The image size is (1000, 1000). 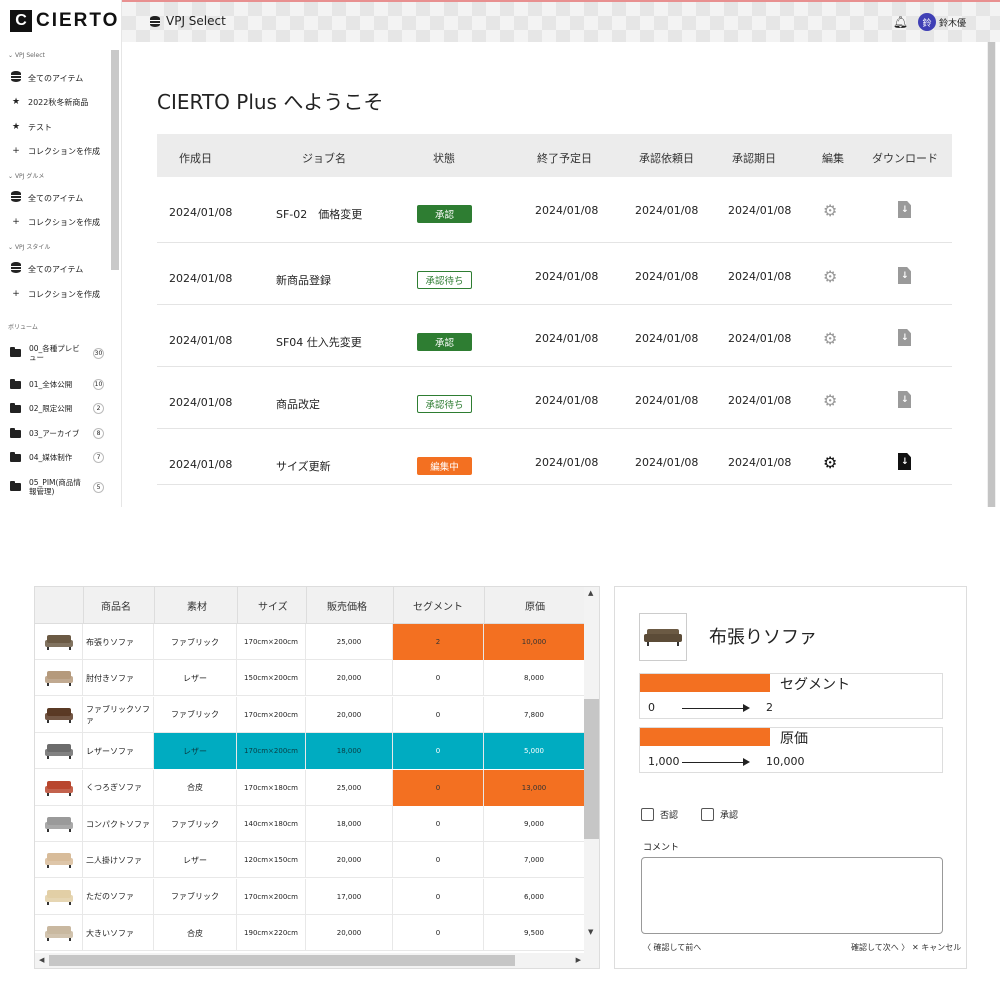 What do you see at coordinates (282, 960) in the screenshot?
I see `product-table-hscroll-thumb` at bounding box center [282, 960].